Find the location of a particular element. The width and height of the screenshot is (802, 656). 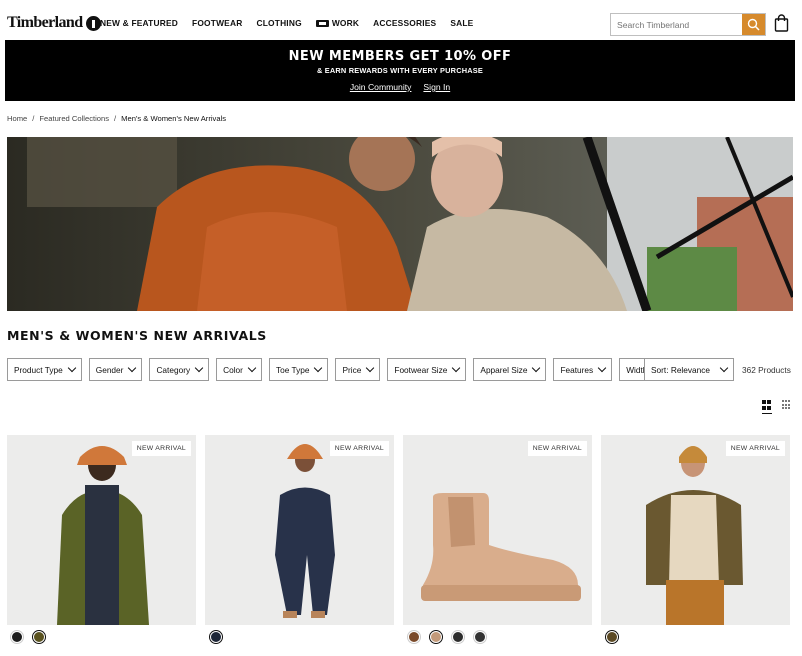

filter-label: Product Type is located at coordinates (38, 369).